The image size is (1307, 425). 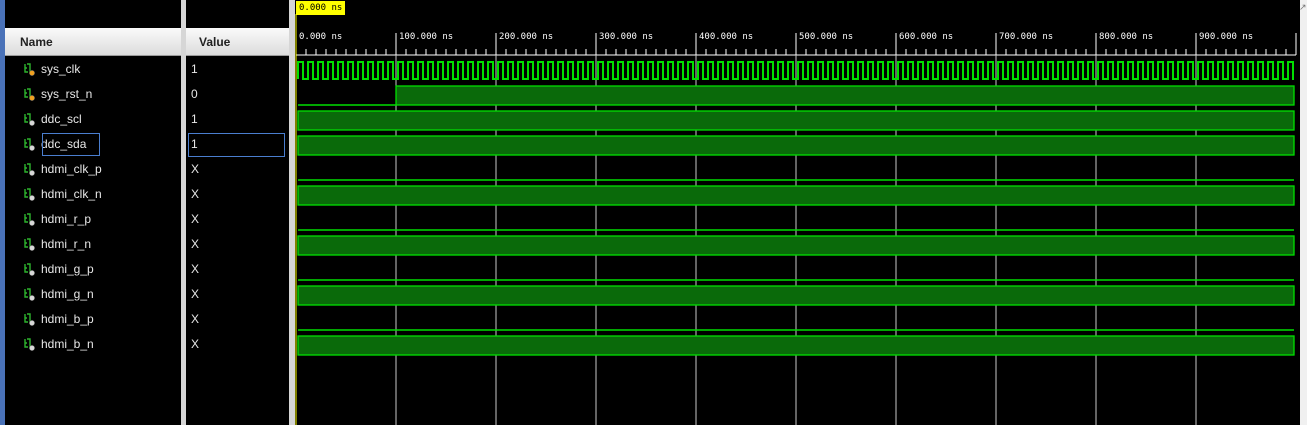 I want to click on tick-label: 900.000 ns, so click(x=1226, y=37).